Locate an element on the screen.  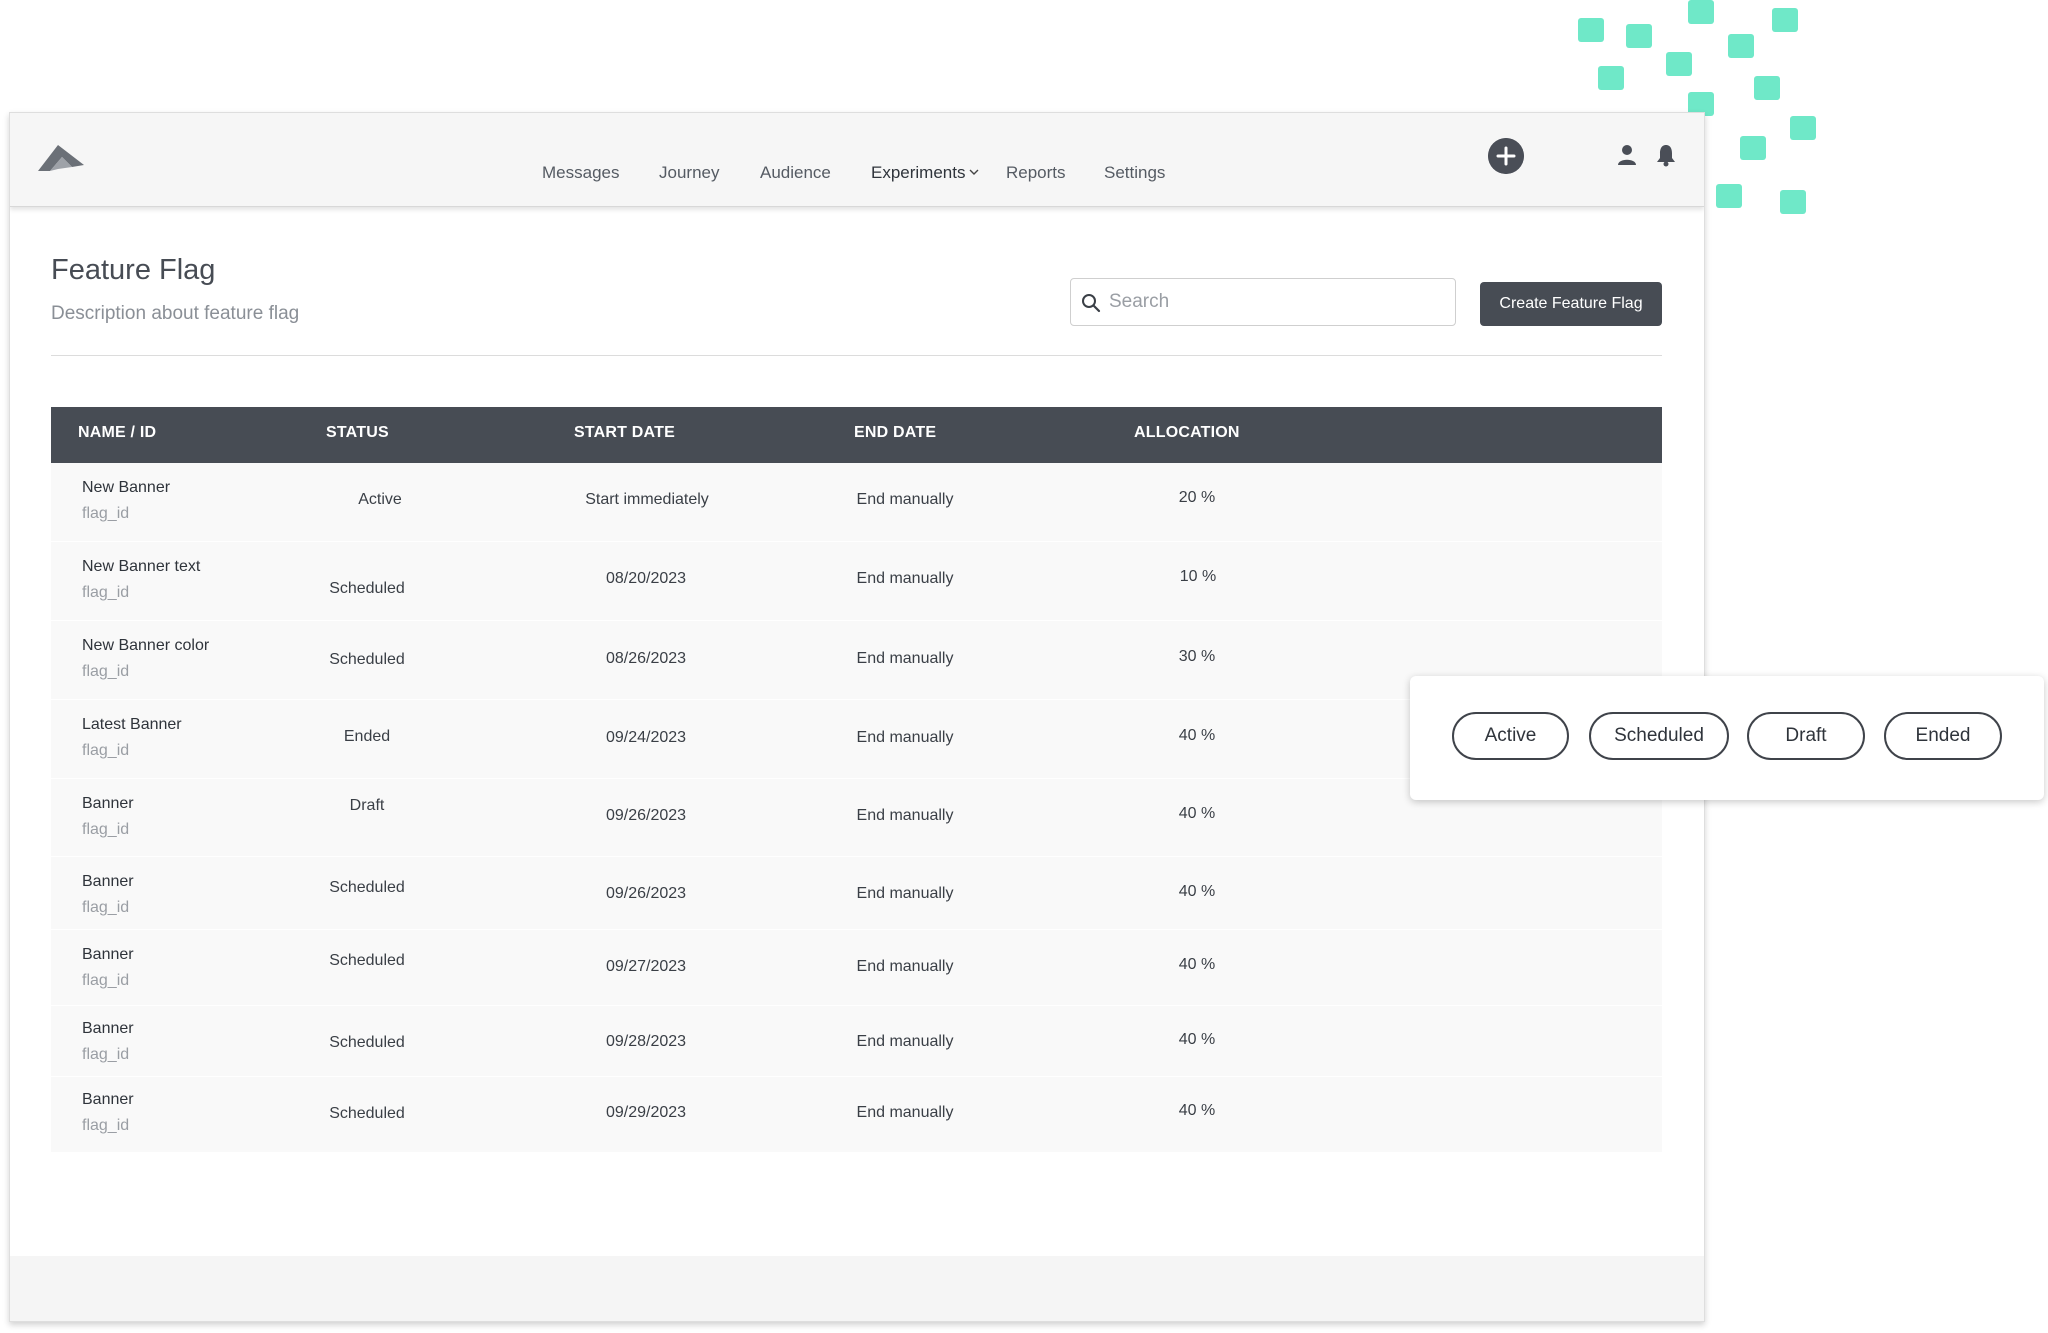
page-title: Feature Flag is located at coordinates (133, 270).